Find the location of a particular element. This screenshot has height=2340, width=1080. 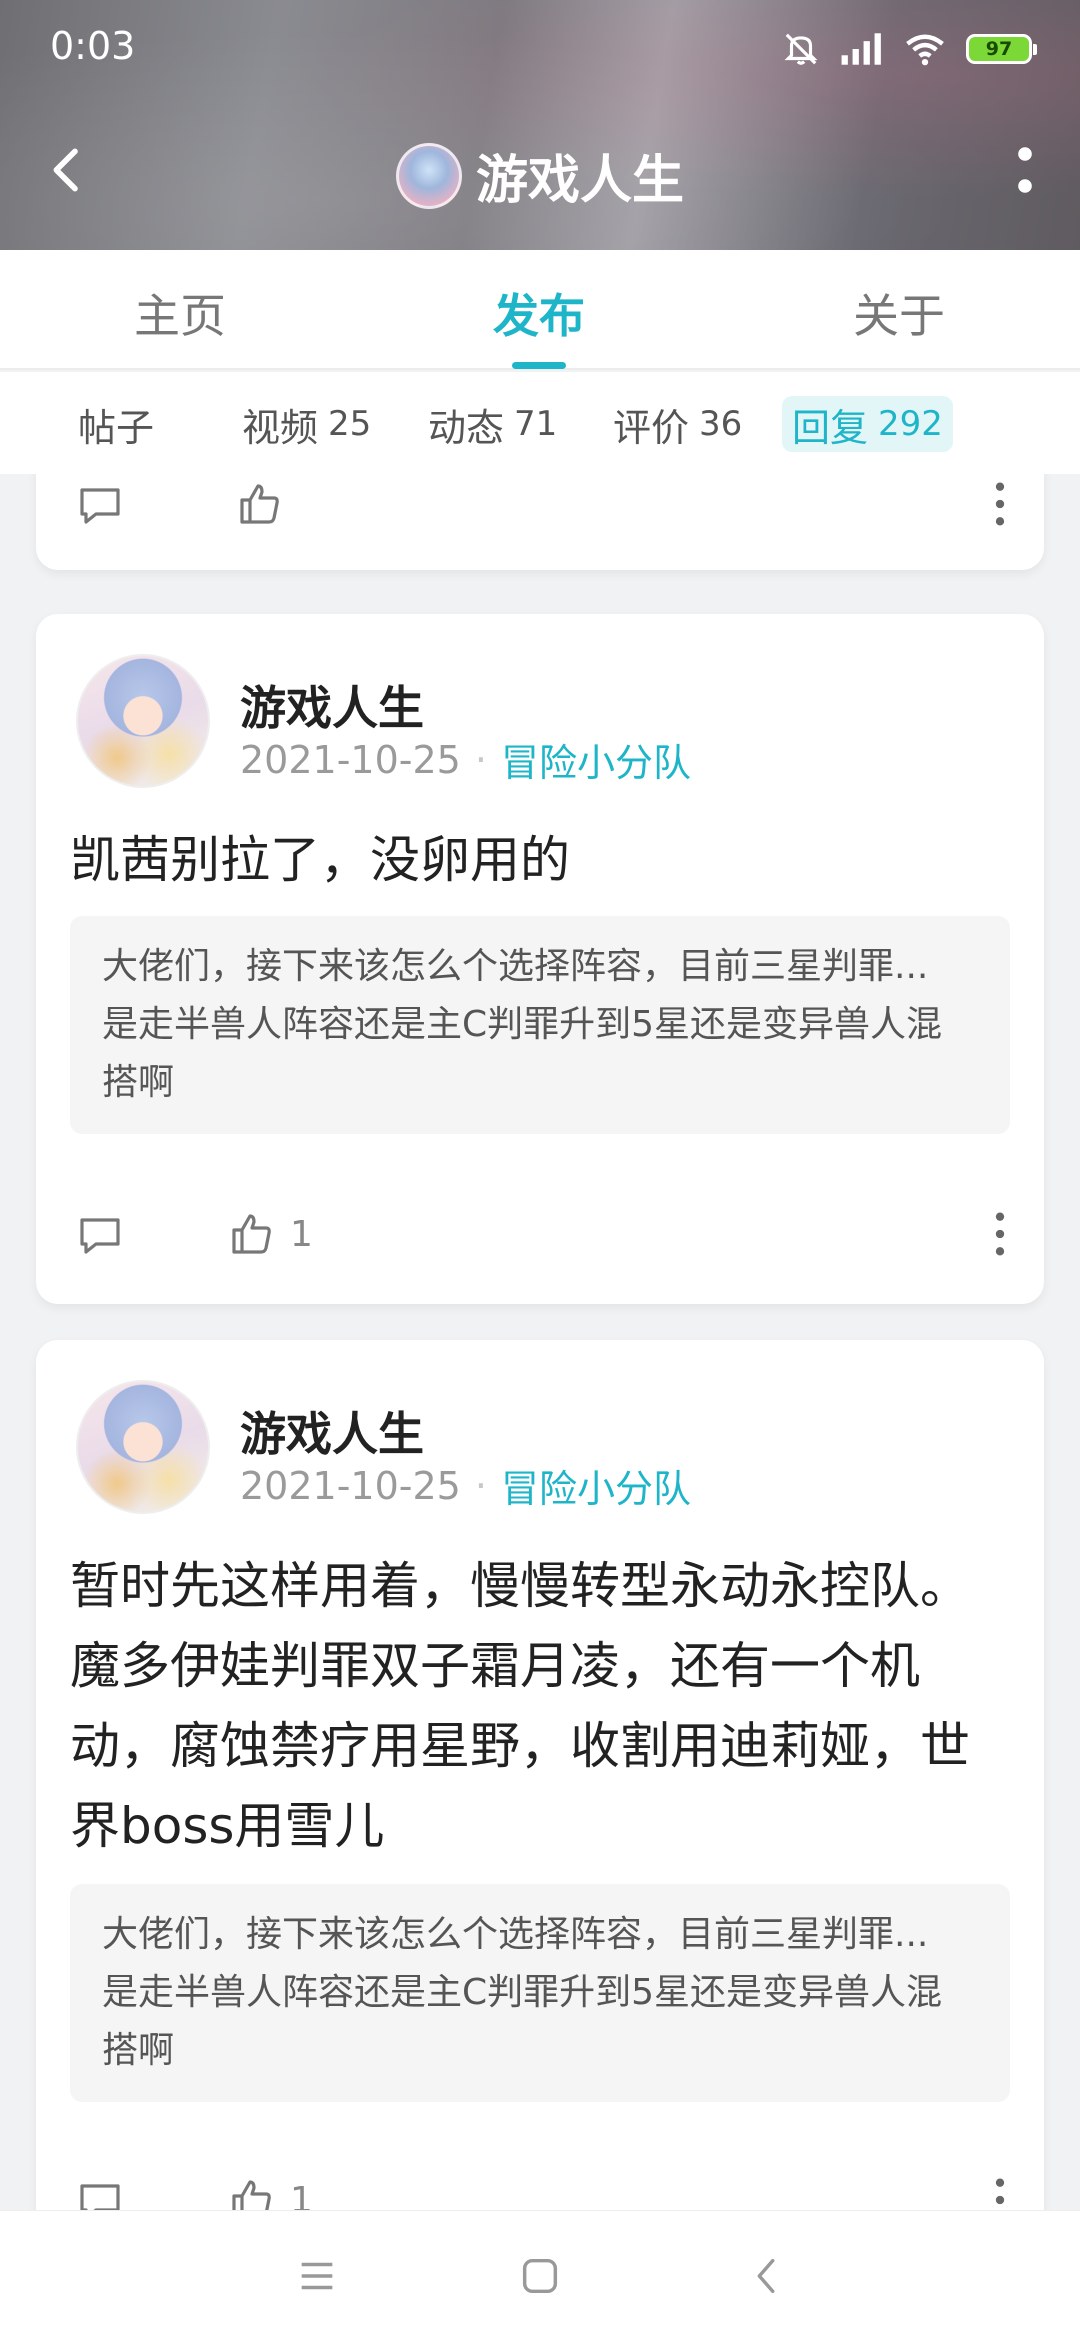

subtab-label: 帖子 is located at coordinates (116, 427).